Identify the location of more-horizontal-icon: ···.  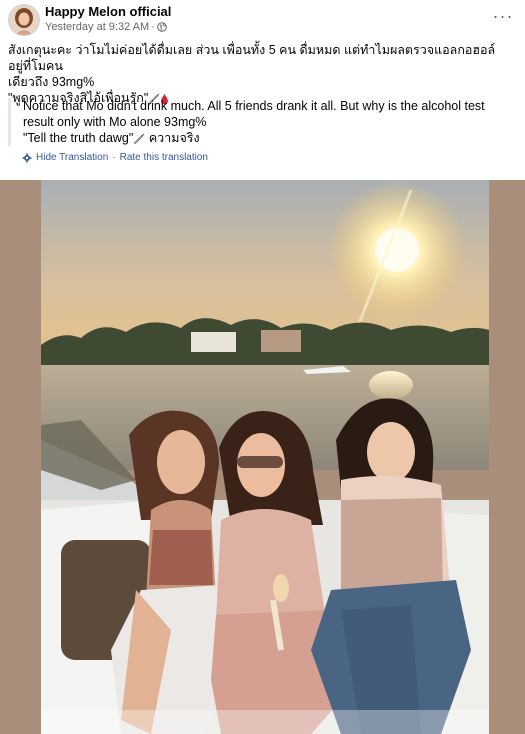
(503, 15).